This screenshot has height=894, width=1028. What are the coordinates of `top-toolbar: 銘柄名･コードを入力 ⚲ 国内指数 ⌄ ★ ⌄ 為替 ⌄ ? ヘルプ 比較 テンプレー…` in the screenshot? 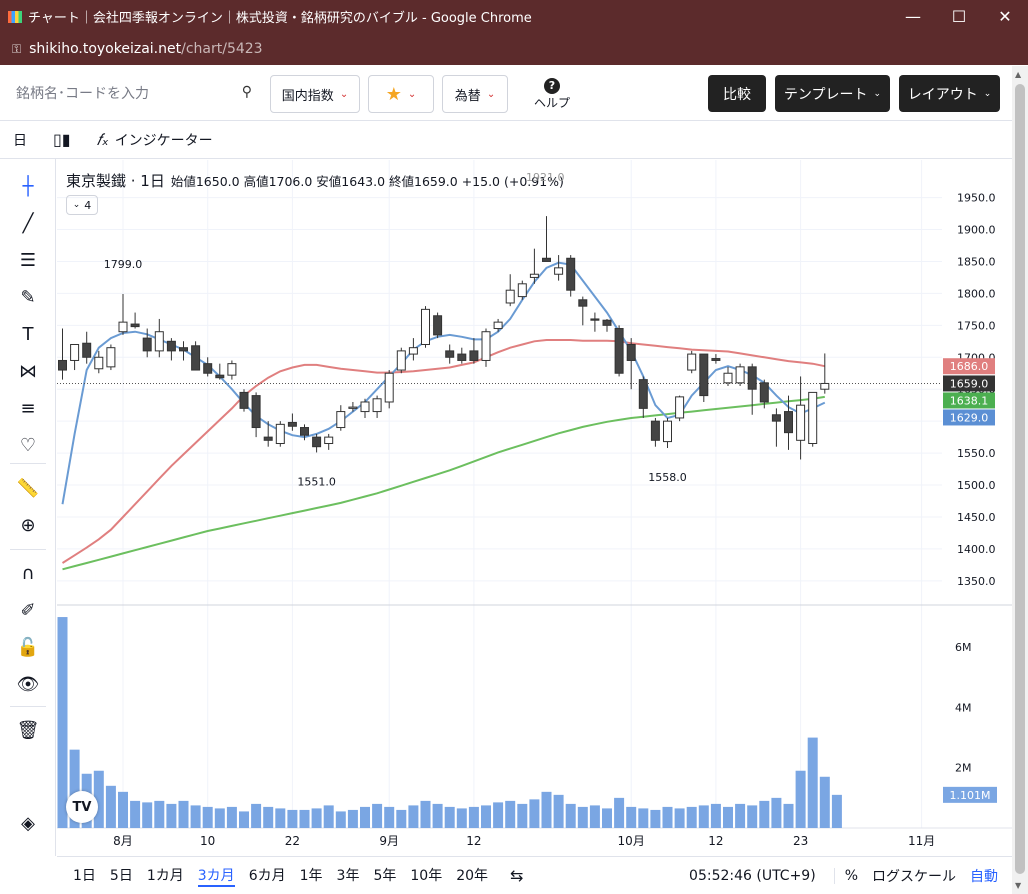 It's located at (506, 93).